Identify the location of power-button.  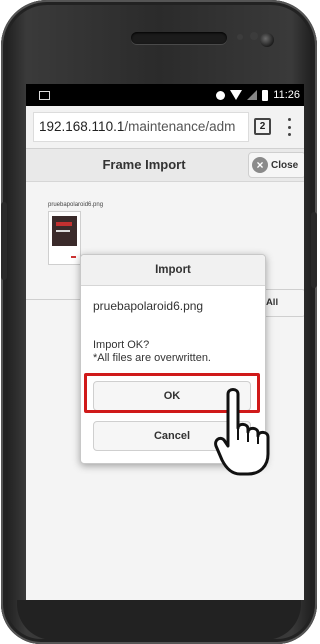
(314, 250).